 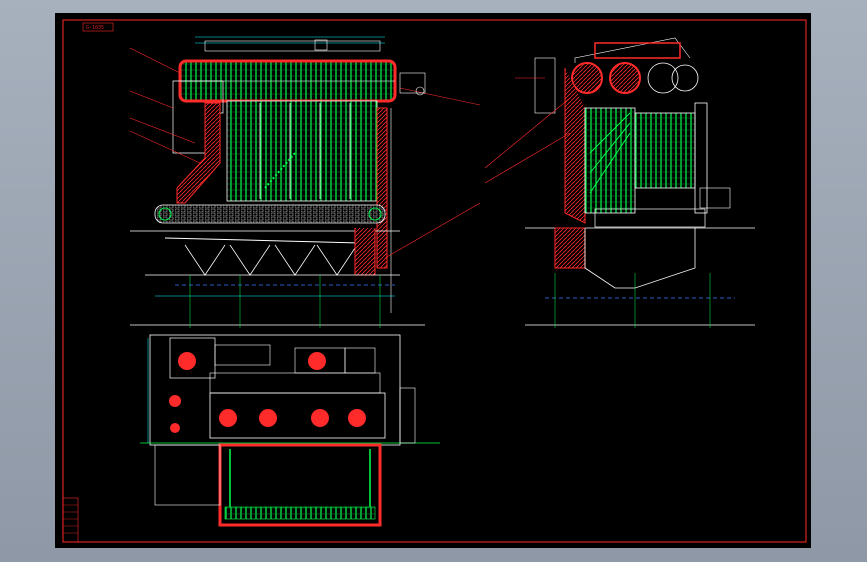 What do you see at coordinates (290, 430) in the screenshot?
I see `plan-view` at bounding box center [290, 430].